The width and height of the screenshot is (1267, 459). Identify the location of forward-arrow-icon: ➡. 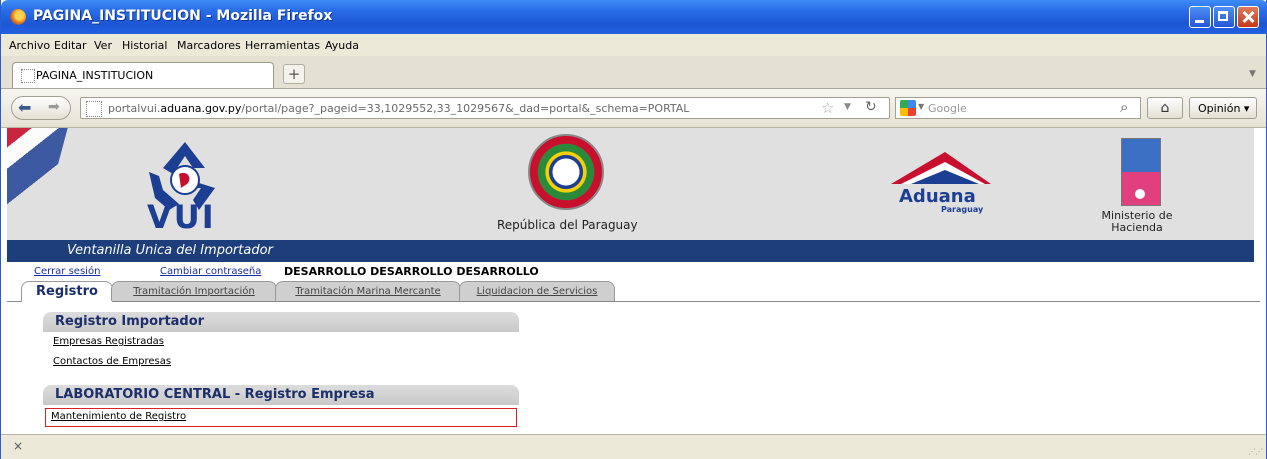
(54, 107).